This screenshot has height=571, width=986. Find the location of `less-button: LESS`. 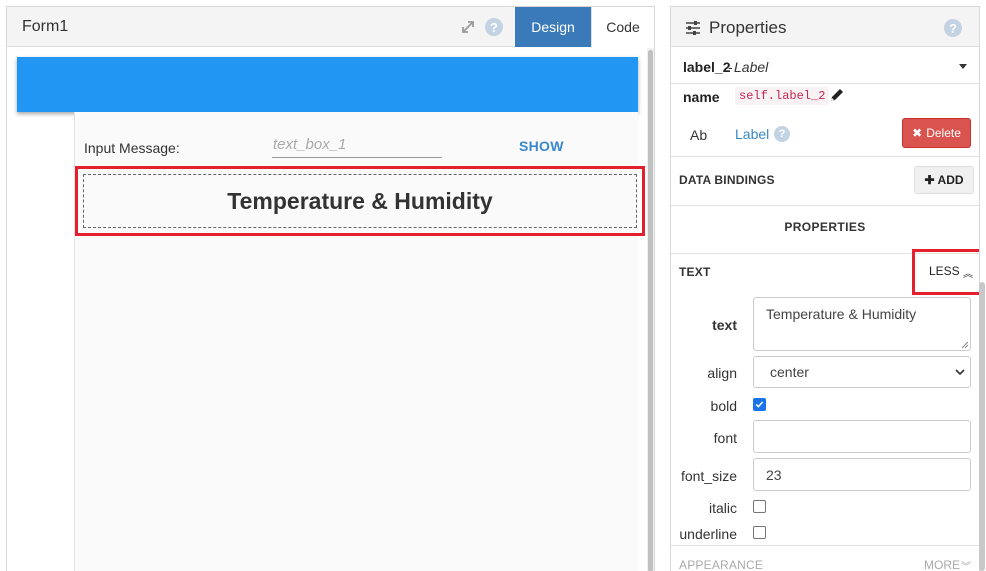

less-button: LESS is located at coordinates (944, 271).